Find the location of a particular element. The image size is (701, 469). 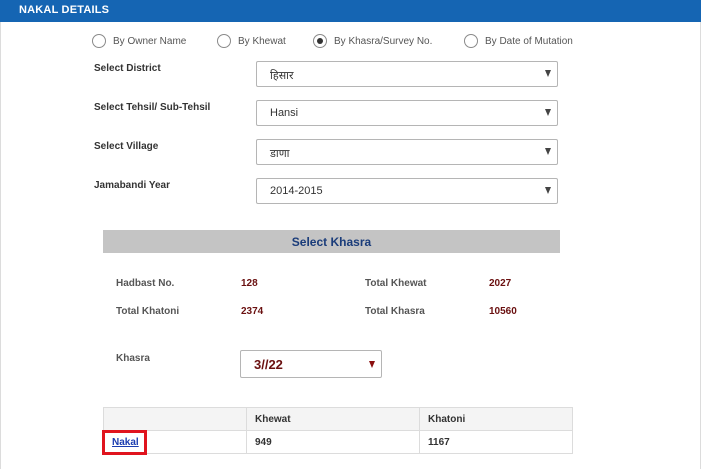

column-header-khewat: Khewat is located at coordinates (333, 419).